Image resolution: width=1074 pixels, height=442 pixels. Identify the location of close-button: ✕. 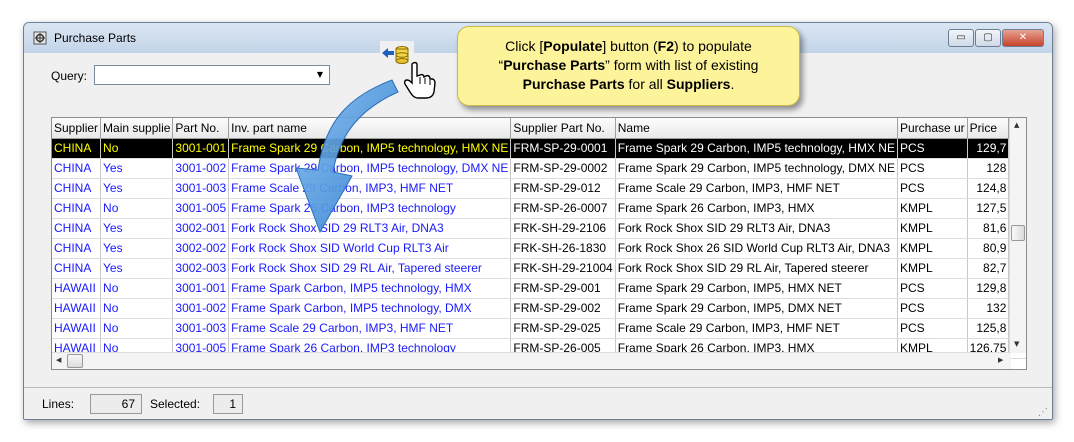
(1023, 38).